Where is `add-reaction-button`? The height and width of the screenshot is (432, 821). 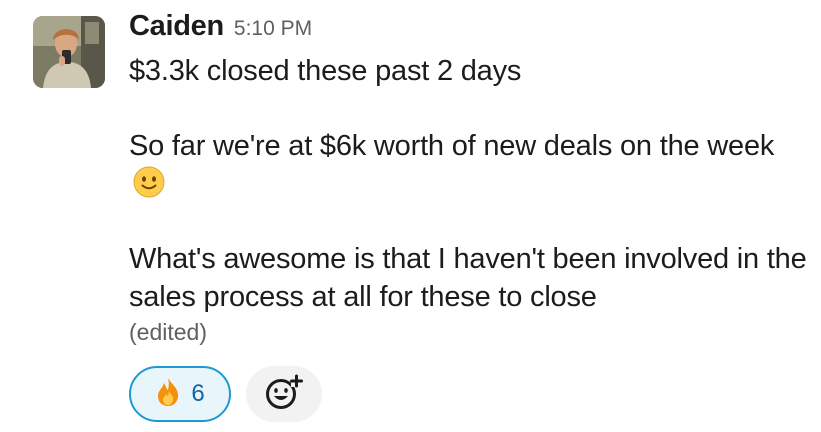 add-reaction-button is located at coordinates (284, 394).